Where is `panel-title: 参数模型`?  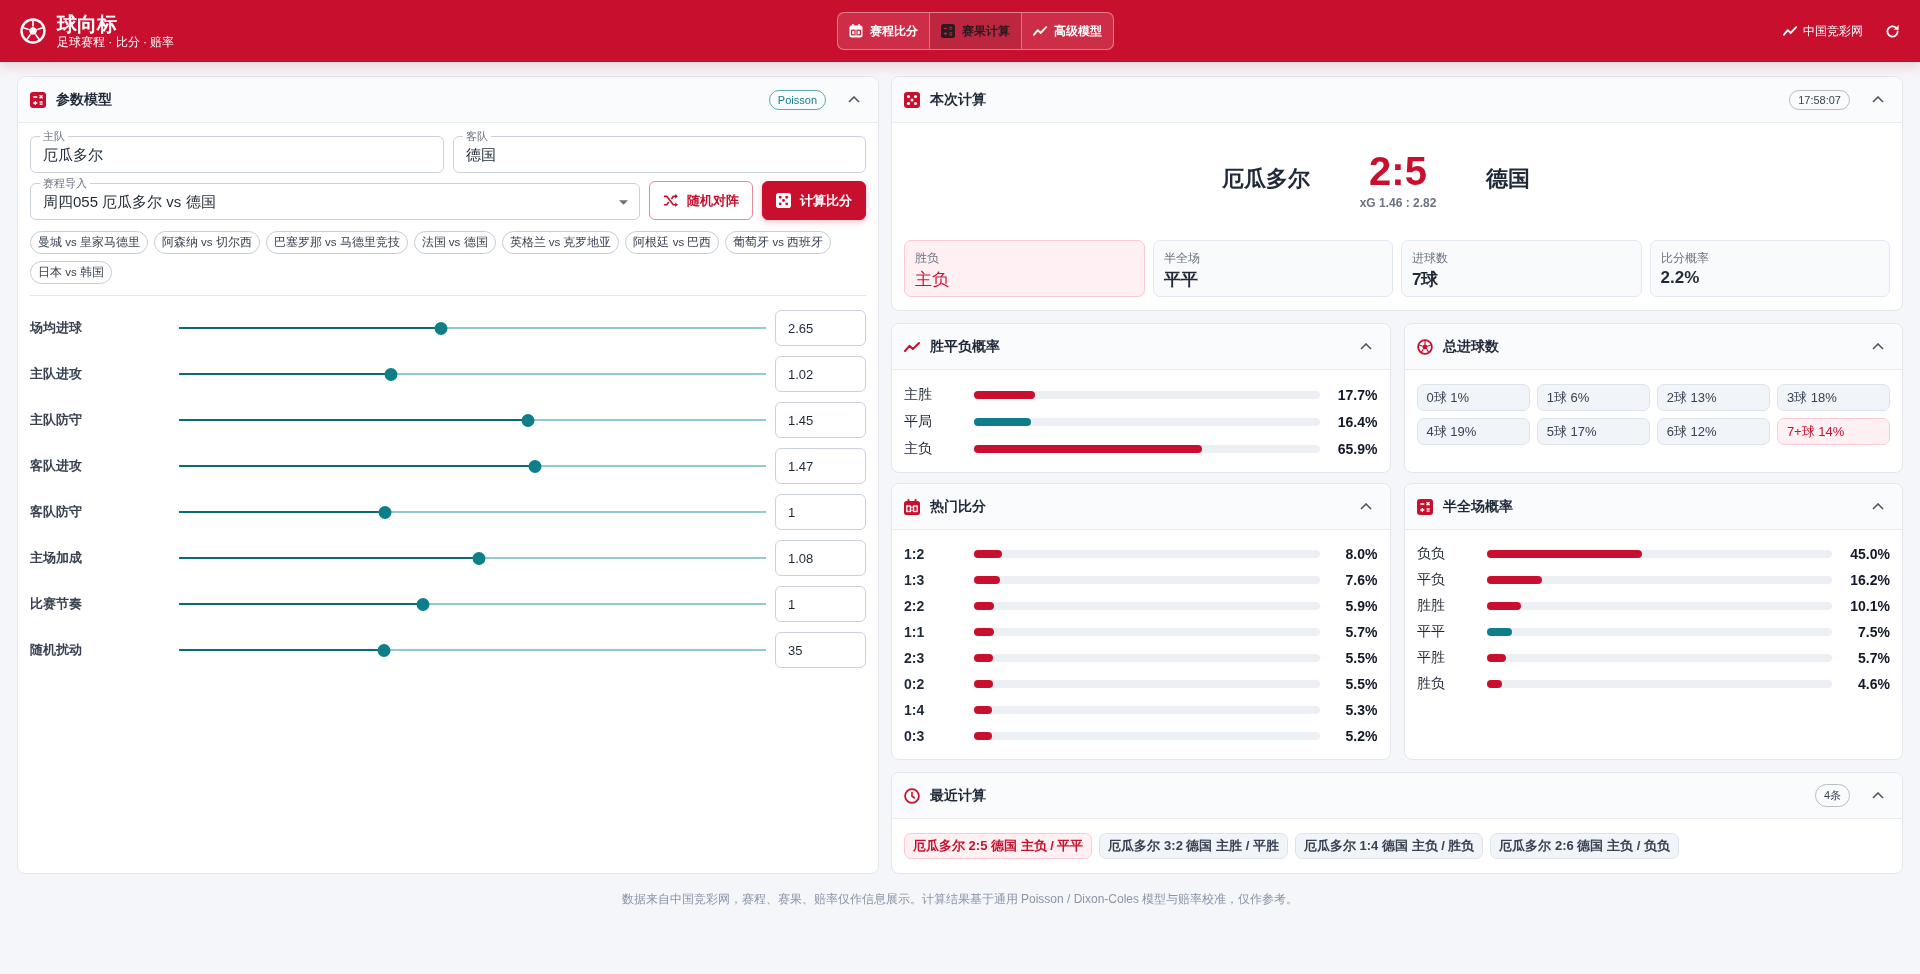
panel-title: 参数模型 is located at coordinates (84, 99).